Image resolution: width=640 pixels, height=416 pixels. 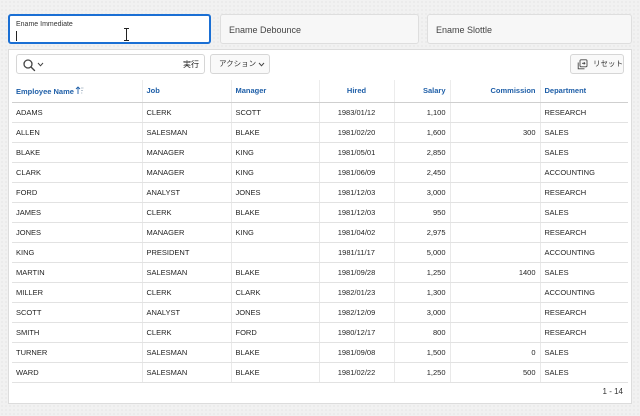 I want to click on column-header-employee-name: Employee Name, so click(x=77, y=91).